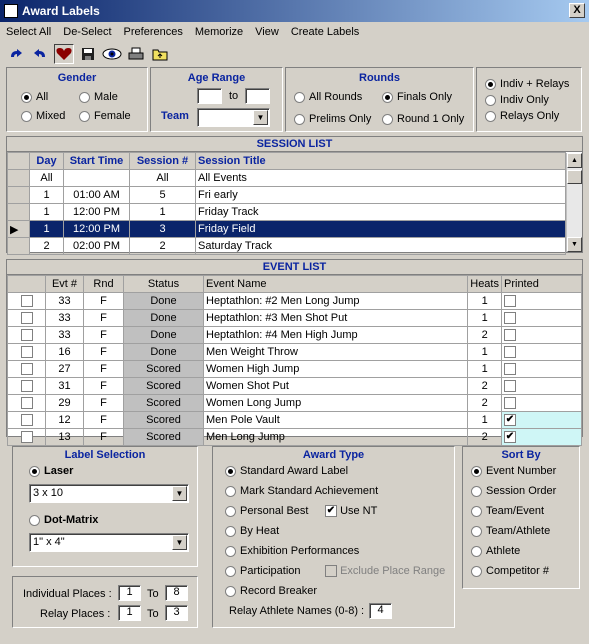  What do you see at coordinates (301, 491) in the screenshot?
I see `award-mark-standard: Mark Standard Achievement` at bounding box center [301, 491].